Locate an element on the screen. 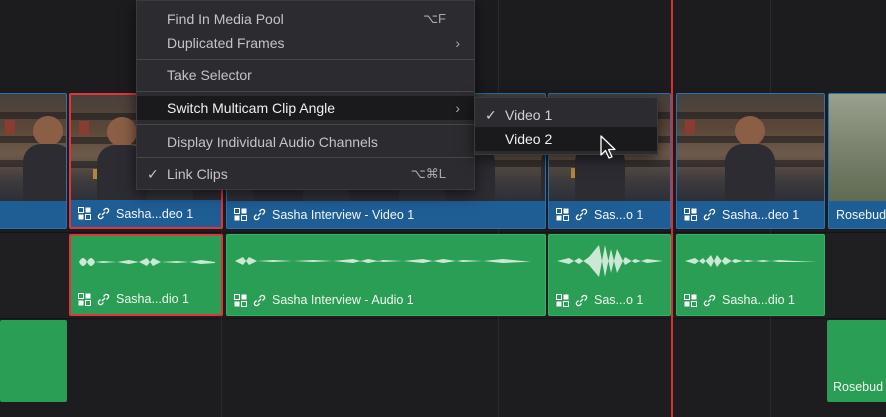 Image resolution: width=886 pixels, height=417 pixels. video-clip: Rosebud is located at coordinates (857, 161).